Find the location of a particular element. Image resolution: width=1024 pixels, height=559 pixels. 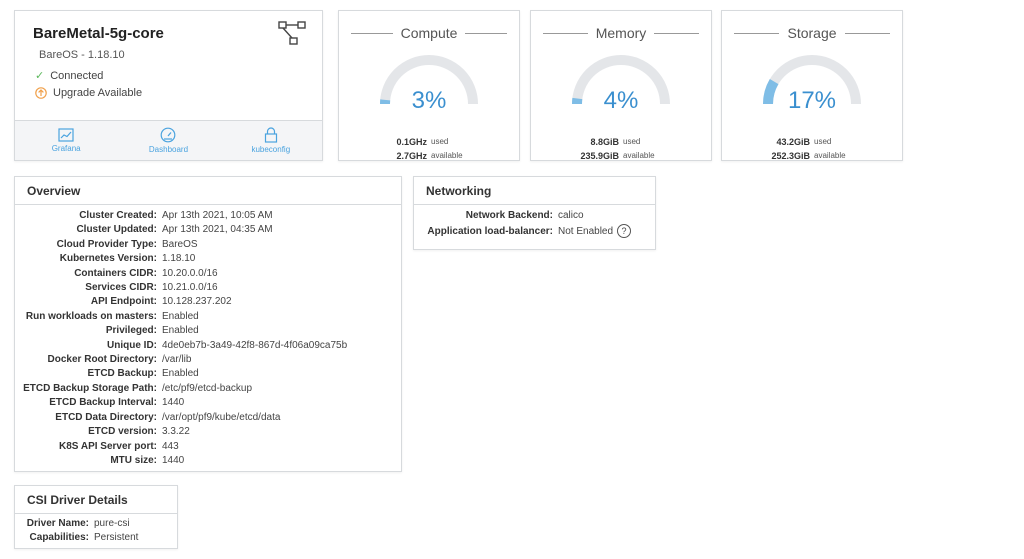

kv-row: Network Backend: calico is located at coordinates (534, 216).